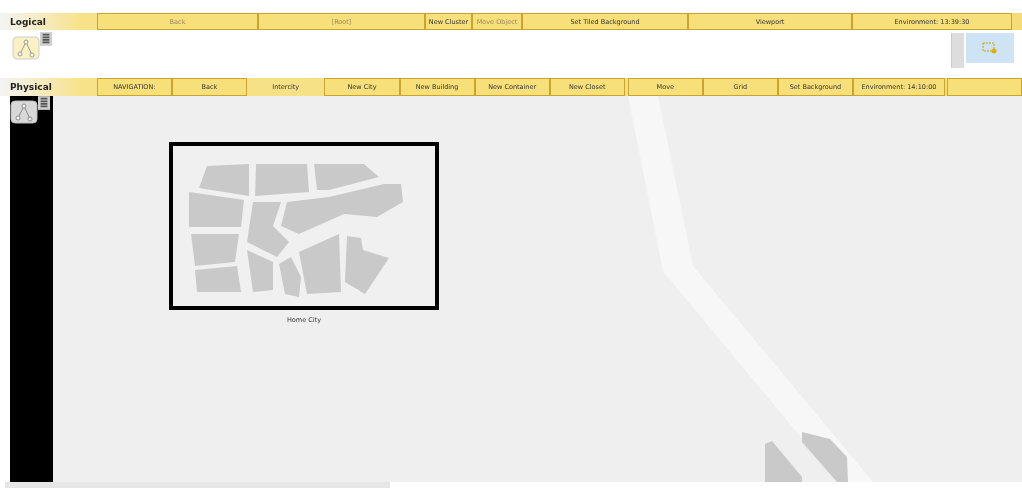 This screenshot has height=488, width=1022. What do you see at coordinates (24, 112) in the screenshot?
I see `graph-icon` at bounding box center [24, 112].